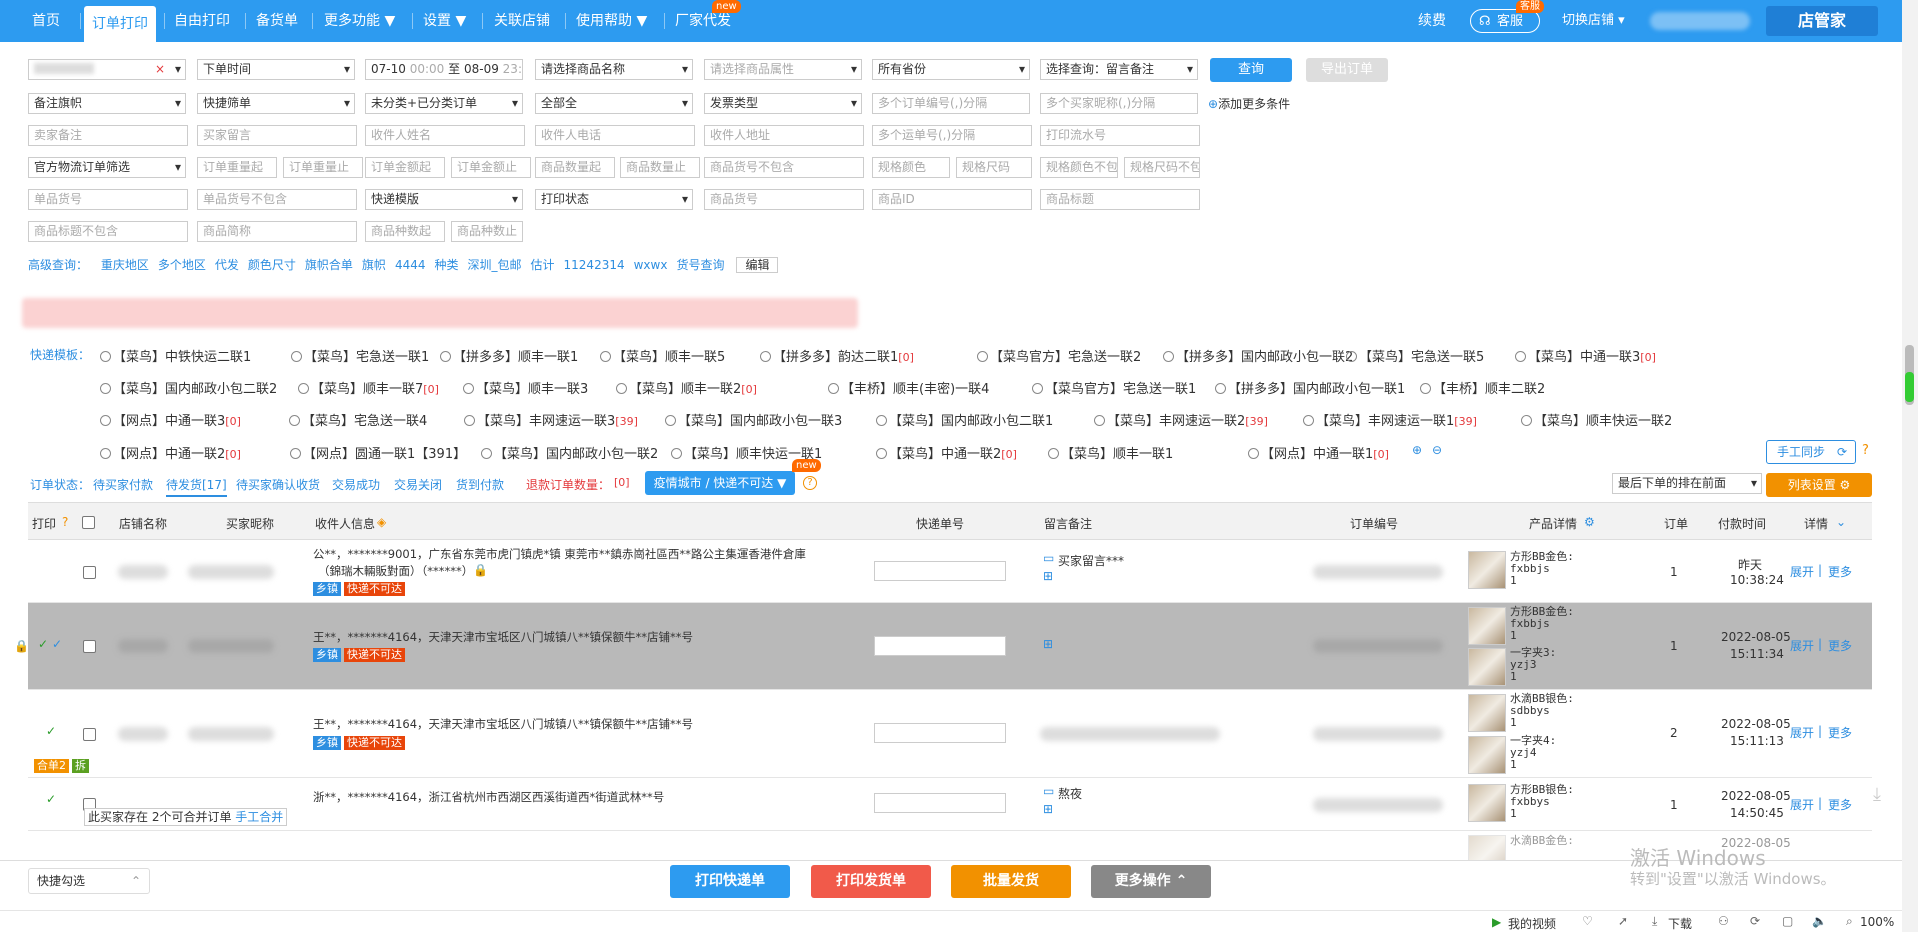 The height and width of the screenshot is (932, 1918). Describe the element at coordinates (1120, 199) in the screenshot. I see `product-title-input: 商品标题` at that location.